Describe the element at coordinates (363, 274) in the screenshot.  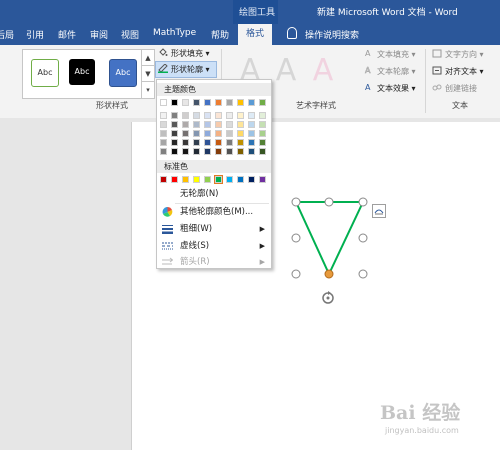
I see `resize-handle-bottom-right` at that location.